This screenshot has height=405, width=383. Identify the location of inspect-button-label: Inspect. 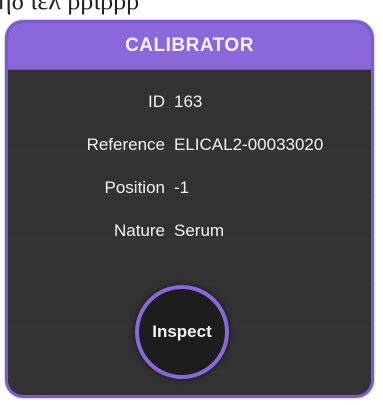
(182, 331).